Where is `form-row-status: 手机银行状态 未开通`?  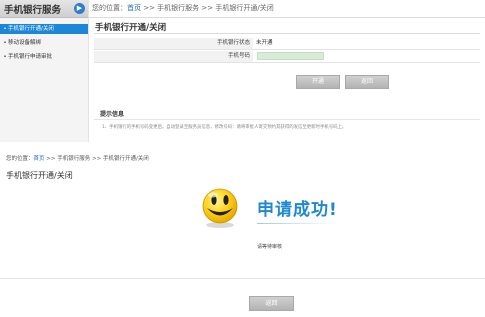
form-row-status: 手机银行状态 未开通 is located at coordinates (287, 44).